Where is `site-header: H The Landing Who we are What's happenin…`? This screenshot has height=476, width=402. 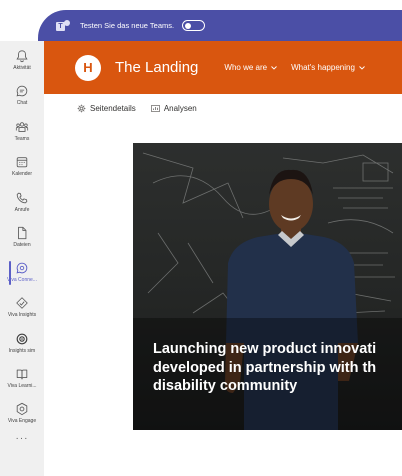
site-header: H The Landing Who we are What's happenin… is located at coordinates (223, 67).